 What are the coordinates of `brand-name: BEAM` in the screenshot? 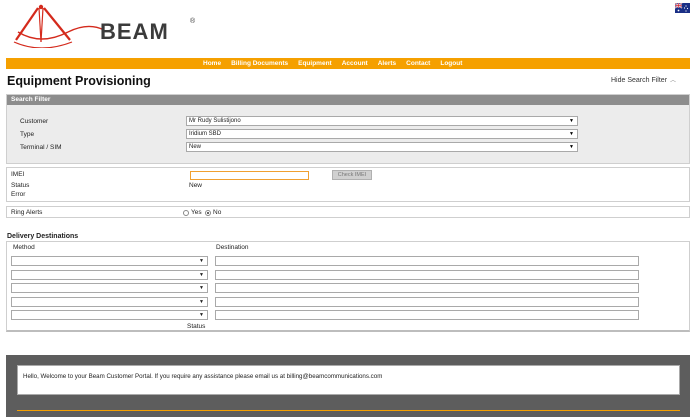 It's located at (134, 31).